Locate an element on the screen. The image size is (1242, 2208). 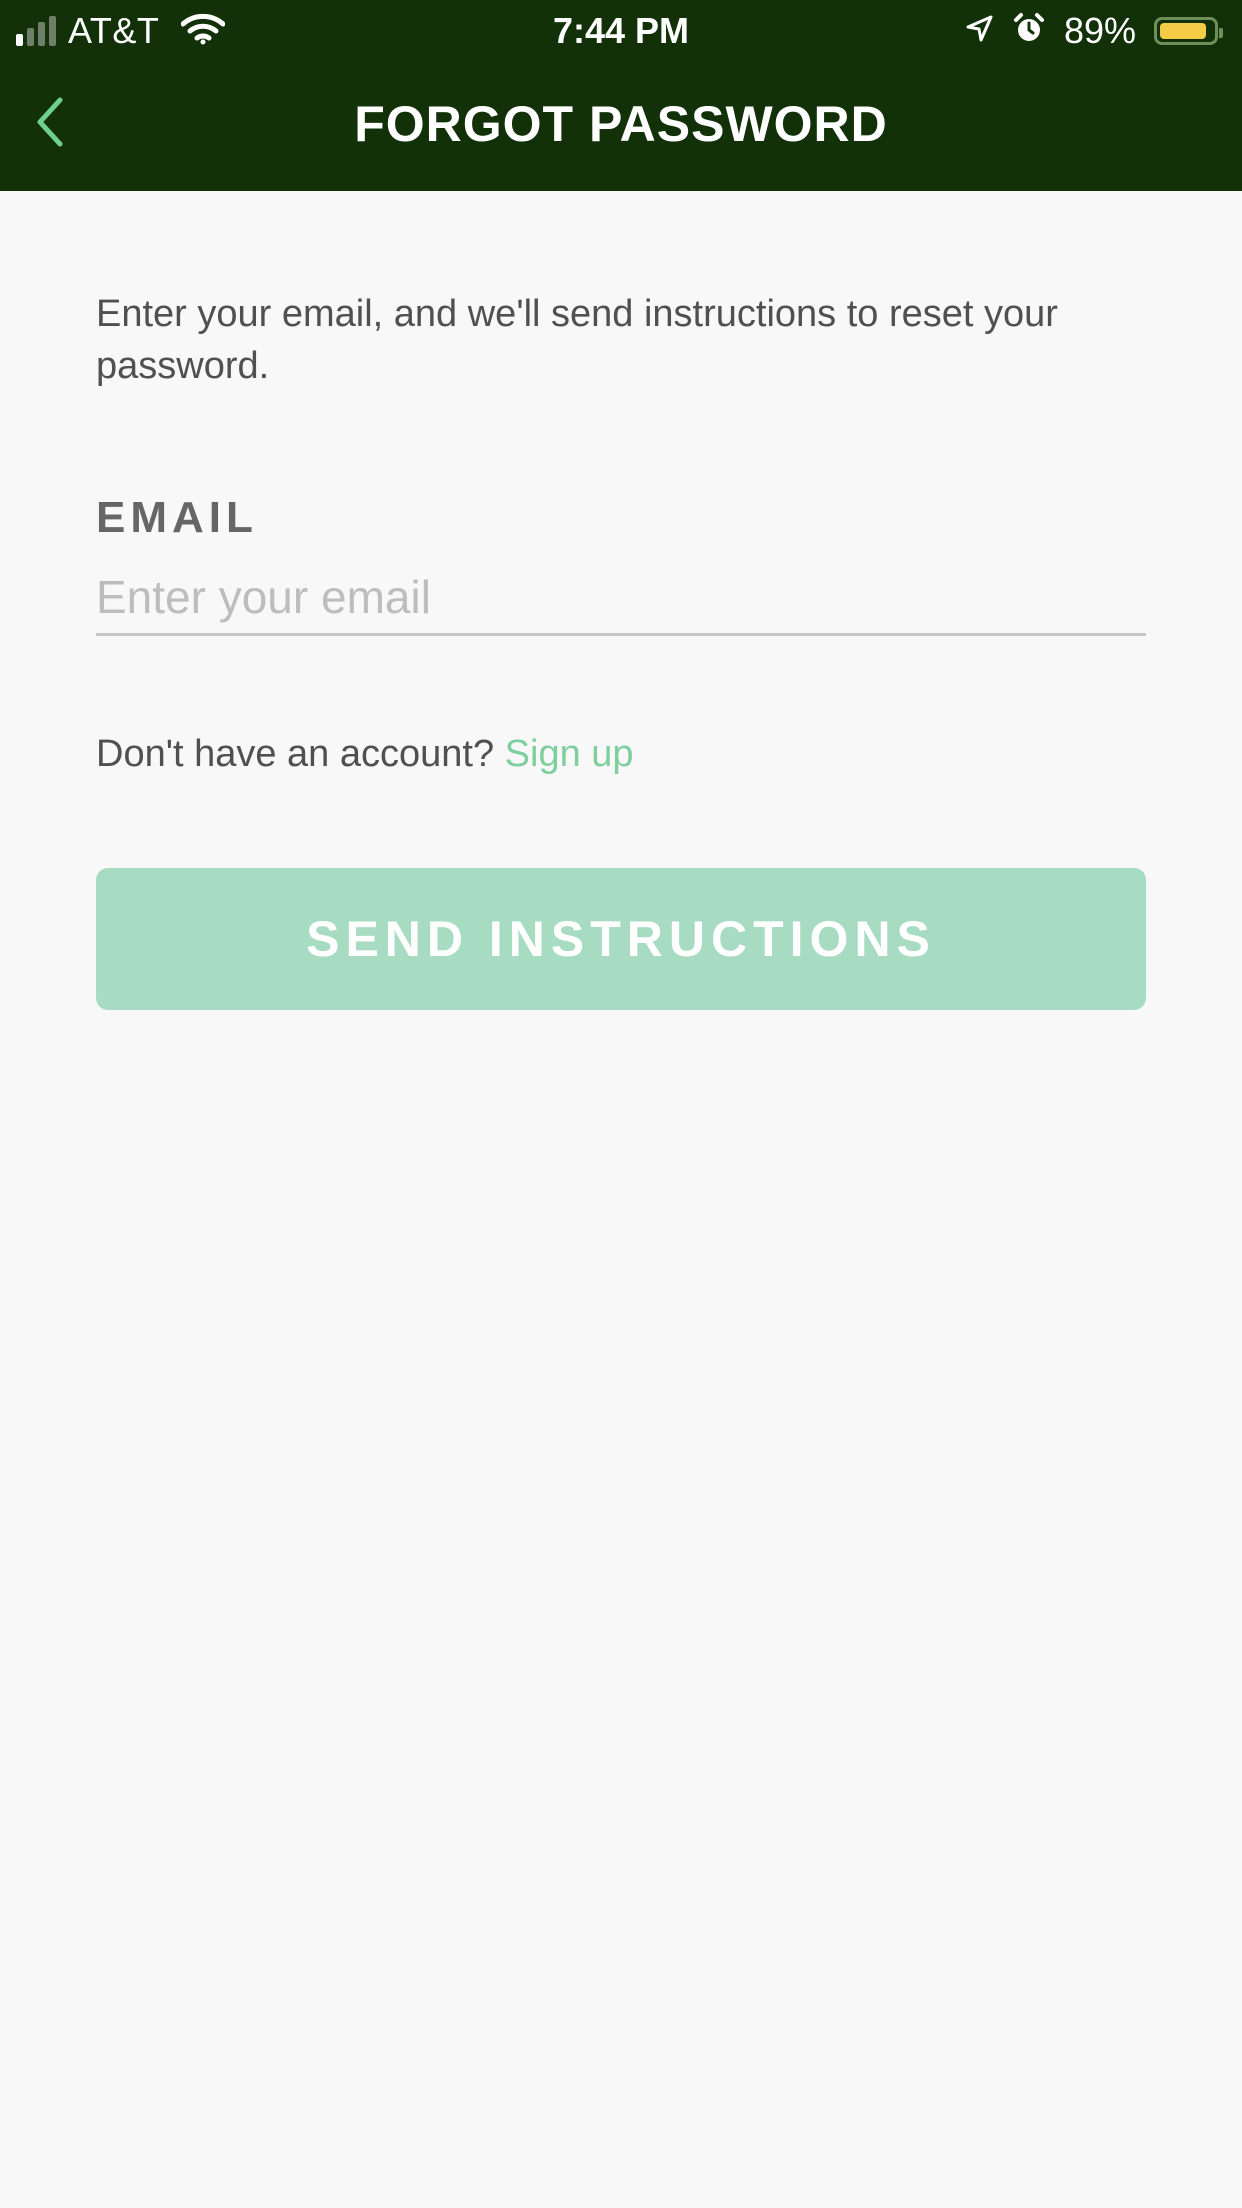
status-right: 89% is located at coordinates (1093, 31).